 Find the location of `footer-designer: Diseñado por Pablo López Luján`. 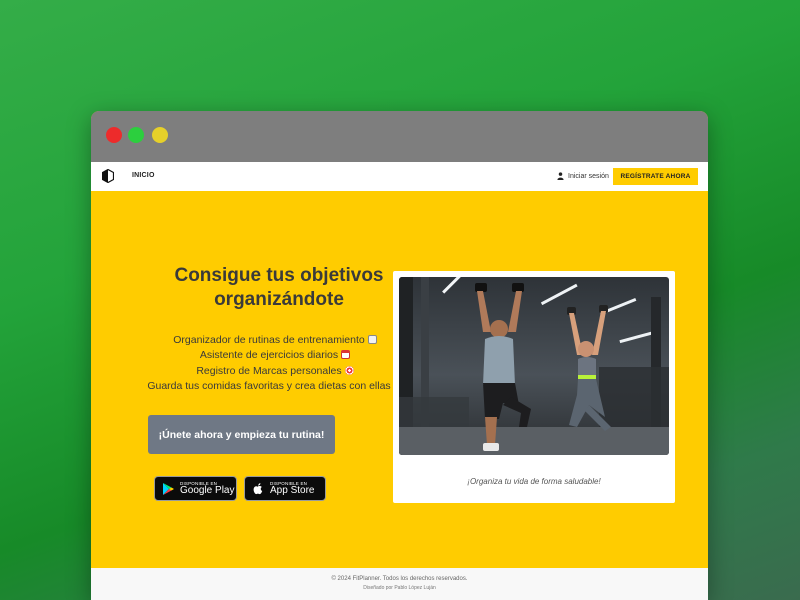

footer-designer: Diseñado por Pablo López Luján is located at coordinates (399, 588).